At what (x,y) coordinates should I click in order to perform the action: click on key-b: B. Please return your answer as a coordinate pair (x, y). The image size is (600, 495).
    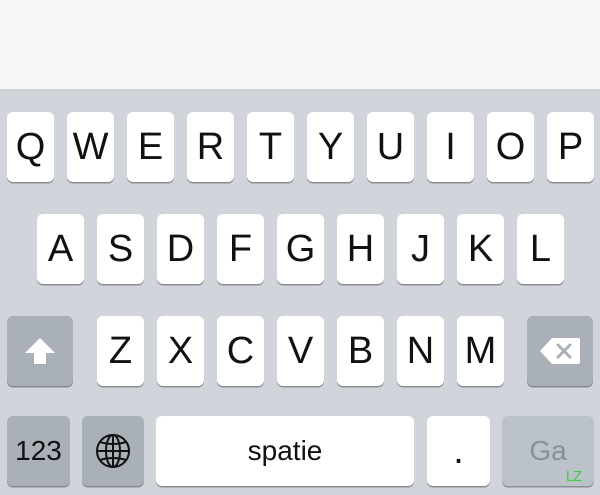
    Looking at the image, I should click on (360, 351).